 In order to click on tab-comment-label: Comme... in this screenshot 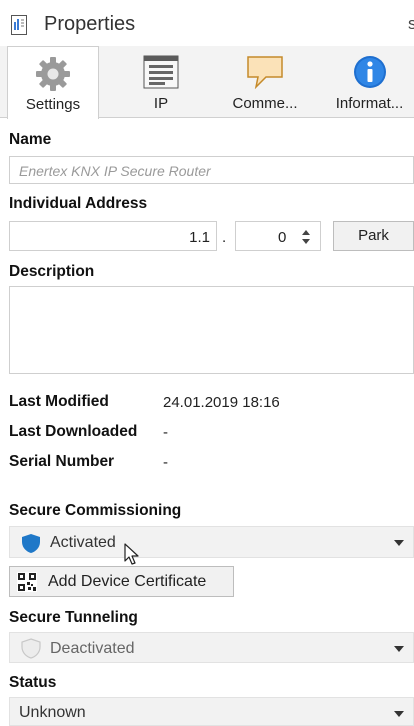, I will do `click(265, 103)`.